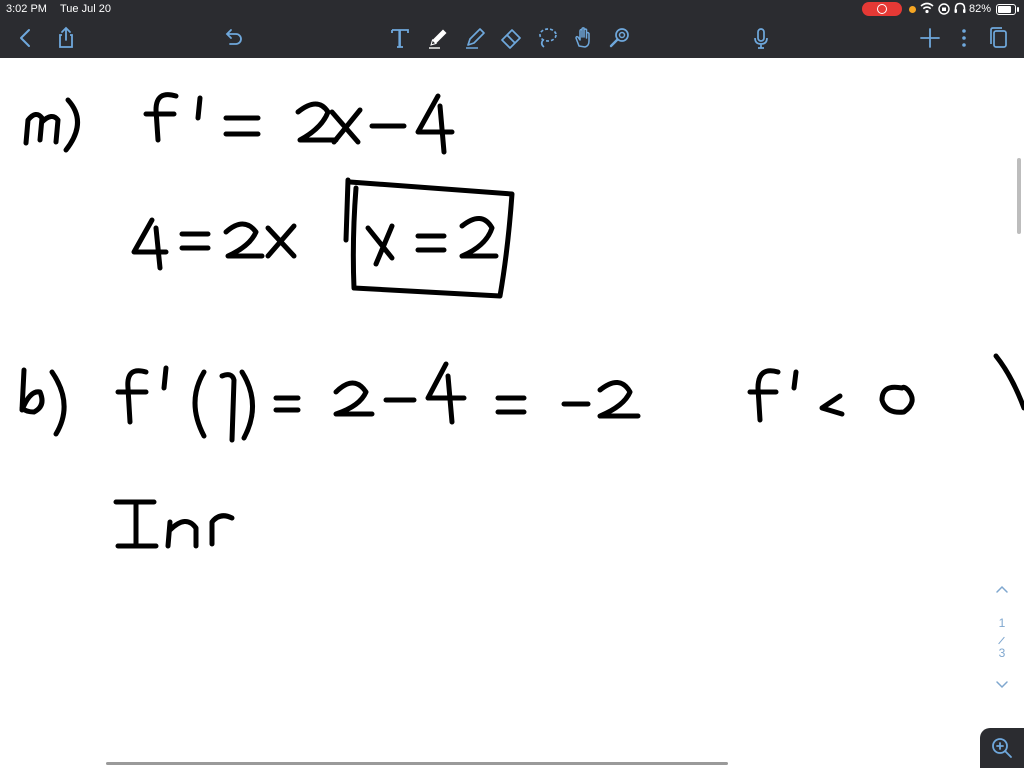 This screenshot has width=1024, height=773. Describe the element at coordinates (927, 9) in the screenshot. I see `wifi-icon` at that location.